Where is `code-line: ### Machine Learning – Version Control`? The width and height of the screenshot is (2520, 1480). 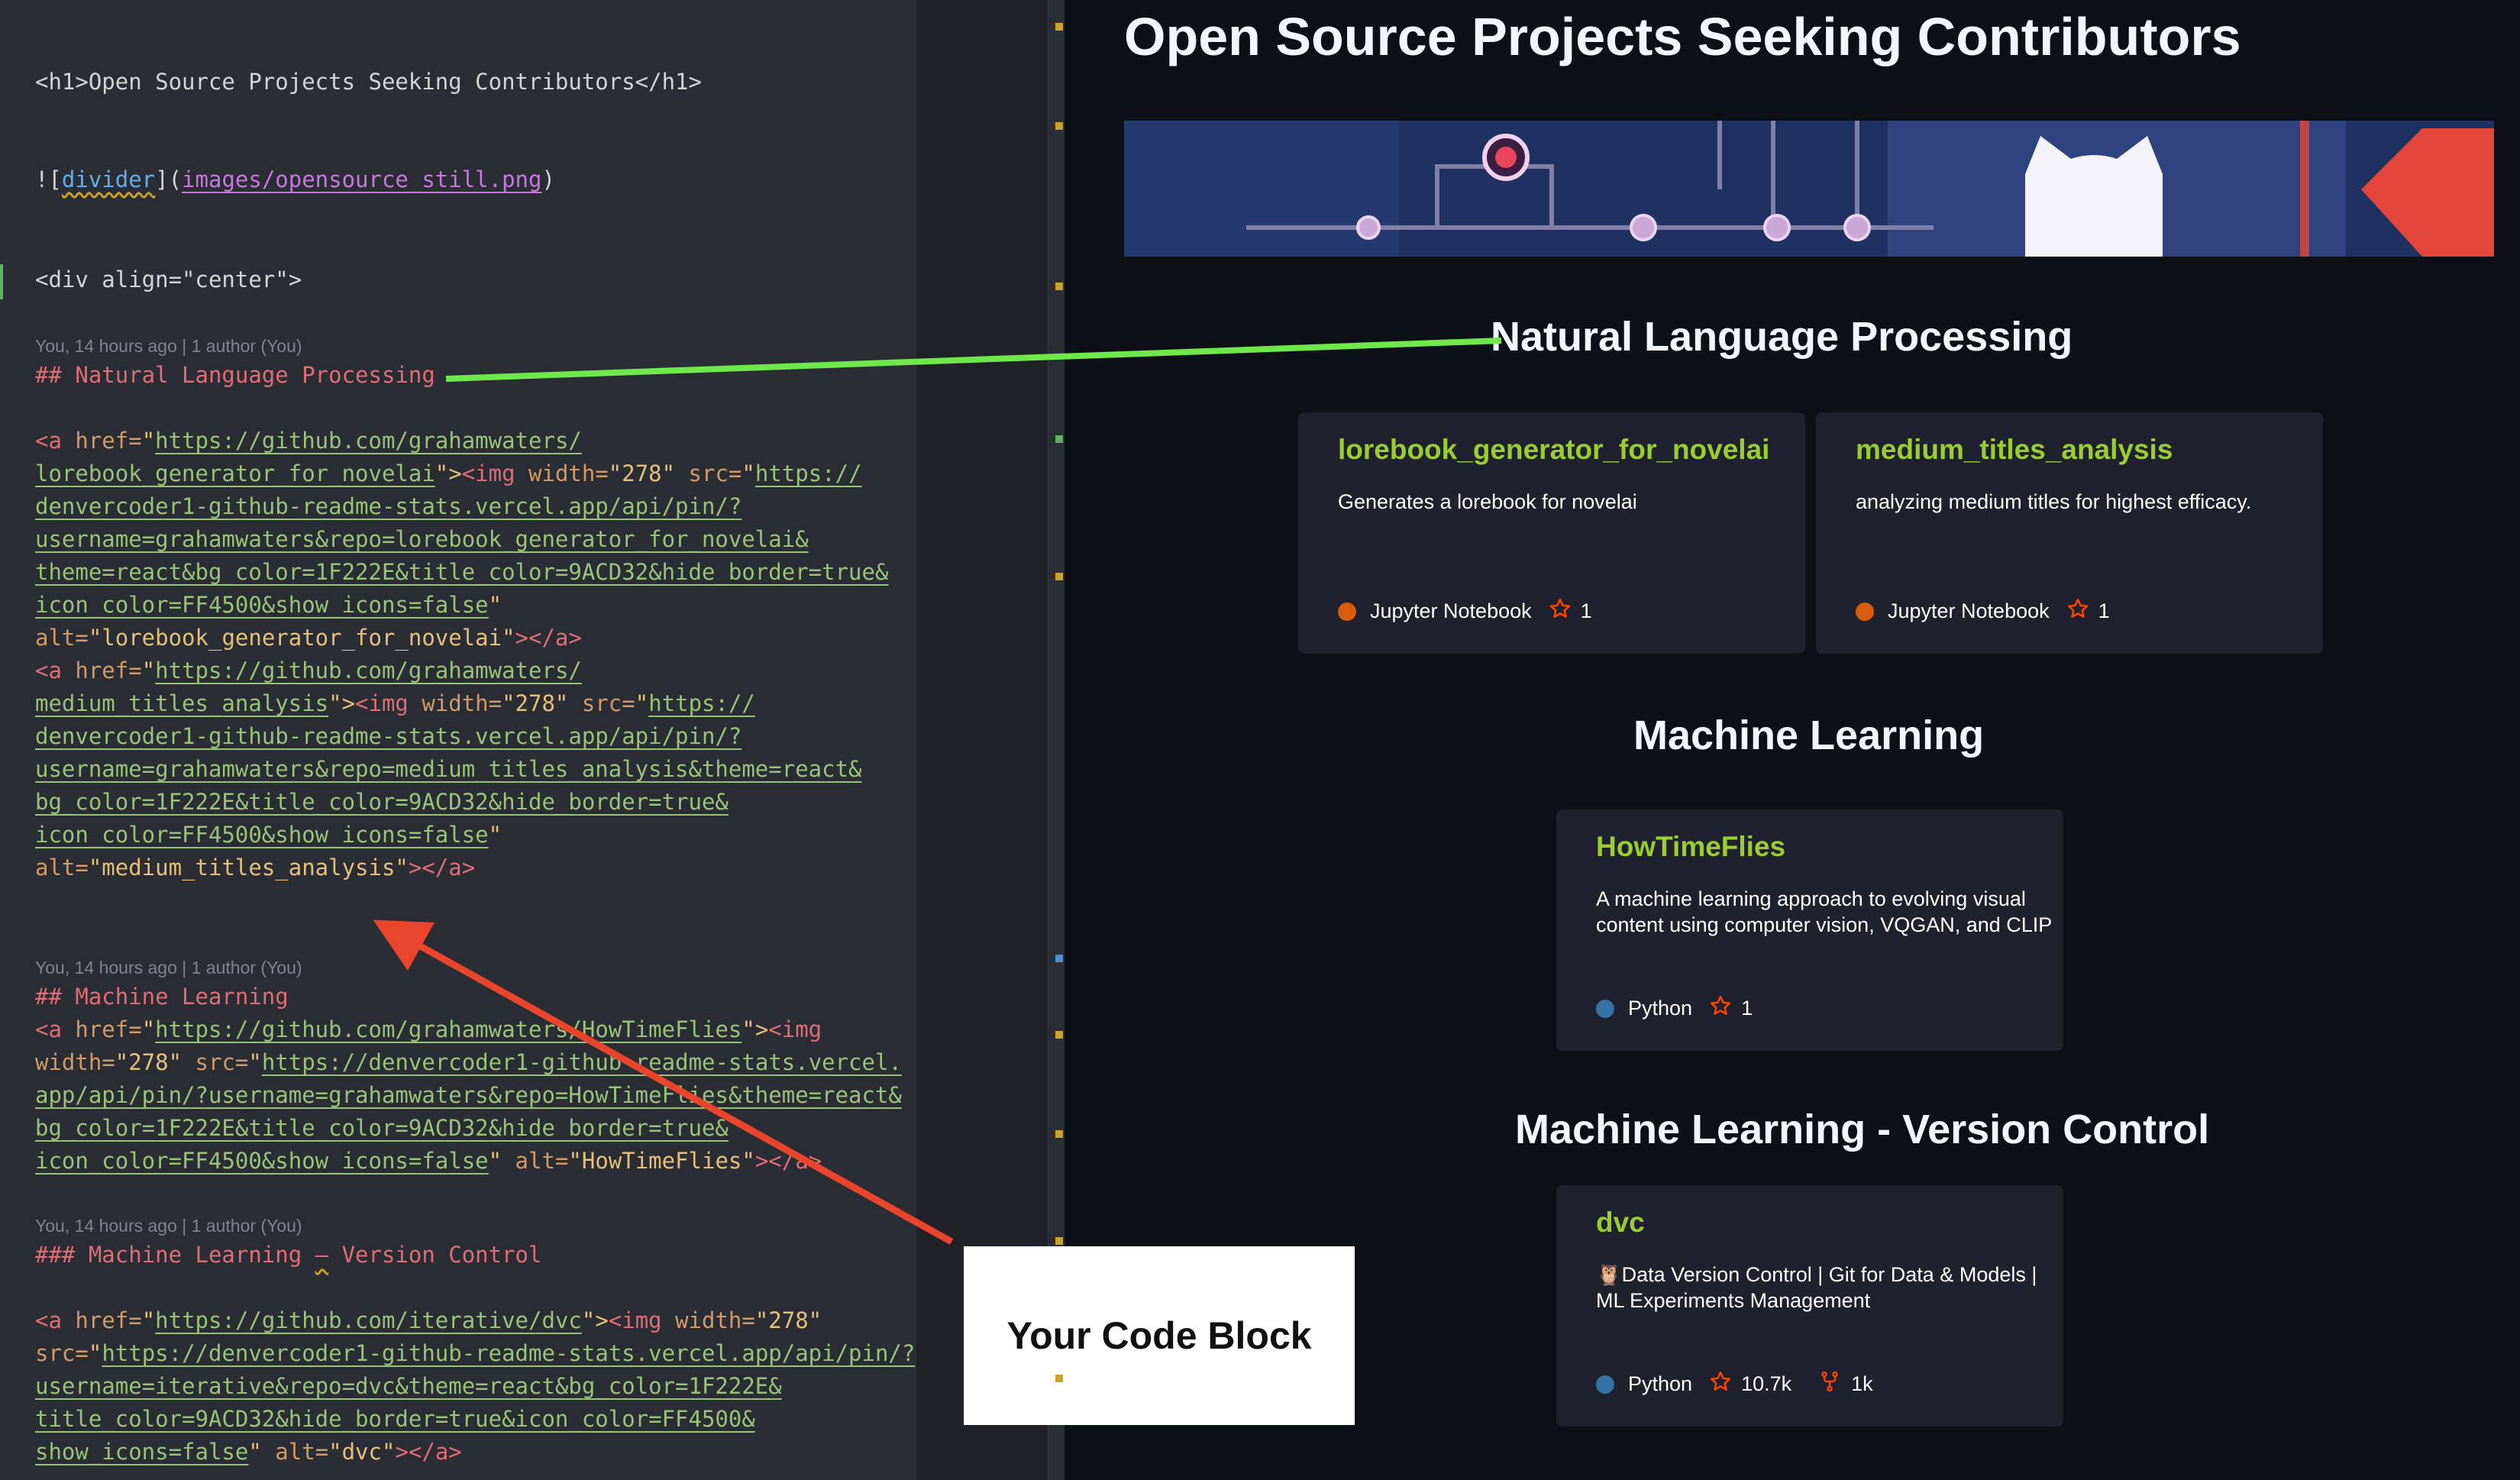 code-line: ### Machine Learning – Version Control is located at coordinates (288, 1255).